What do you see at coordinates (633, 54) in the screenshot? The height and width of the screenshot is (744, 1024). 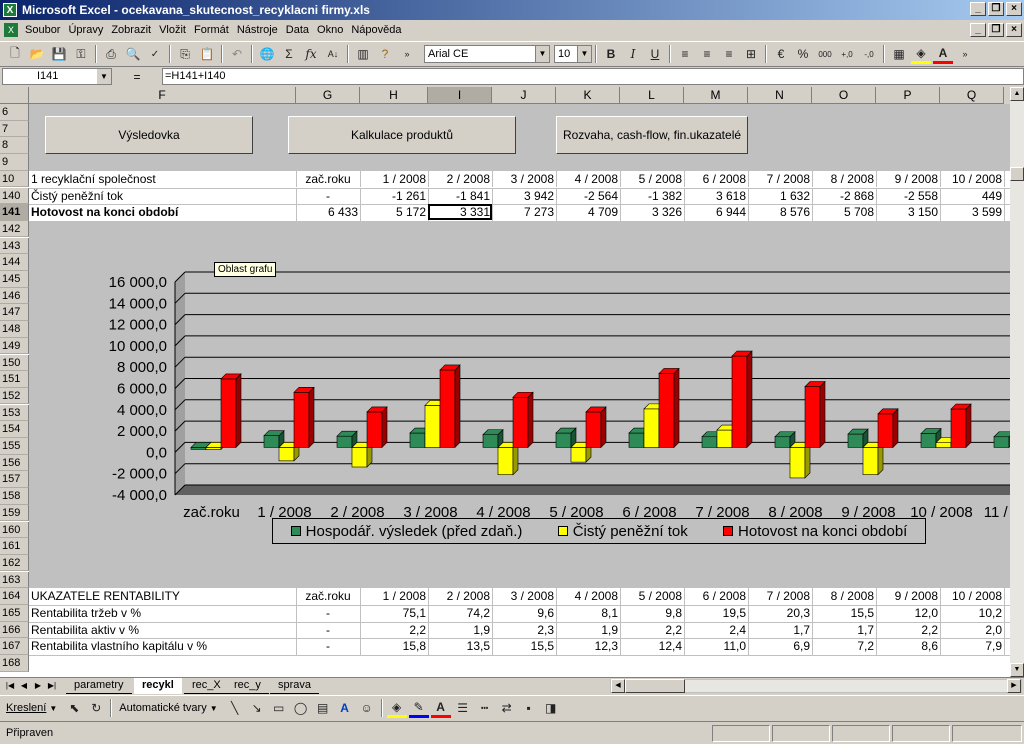 I see `italic-icon: I` at bounding box center [633, 54].